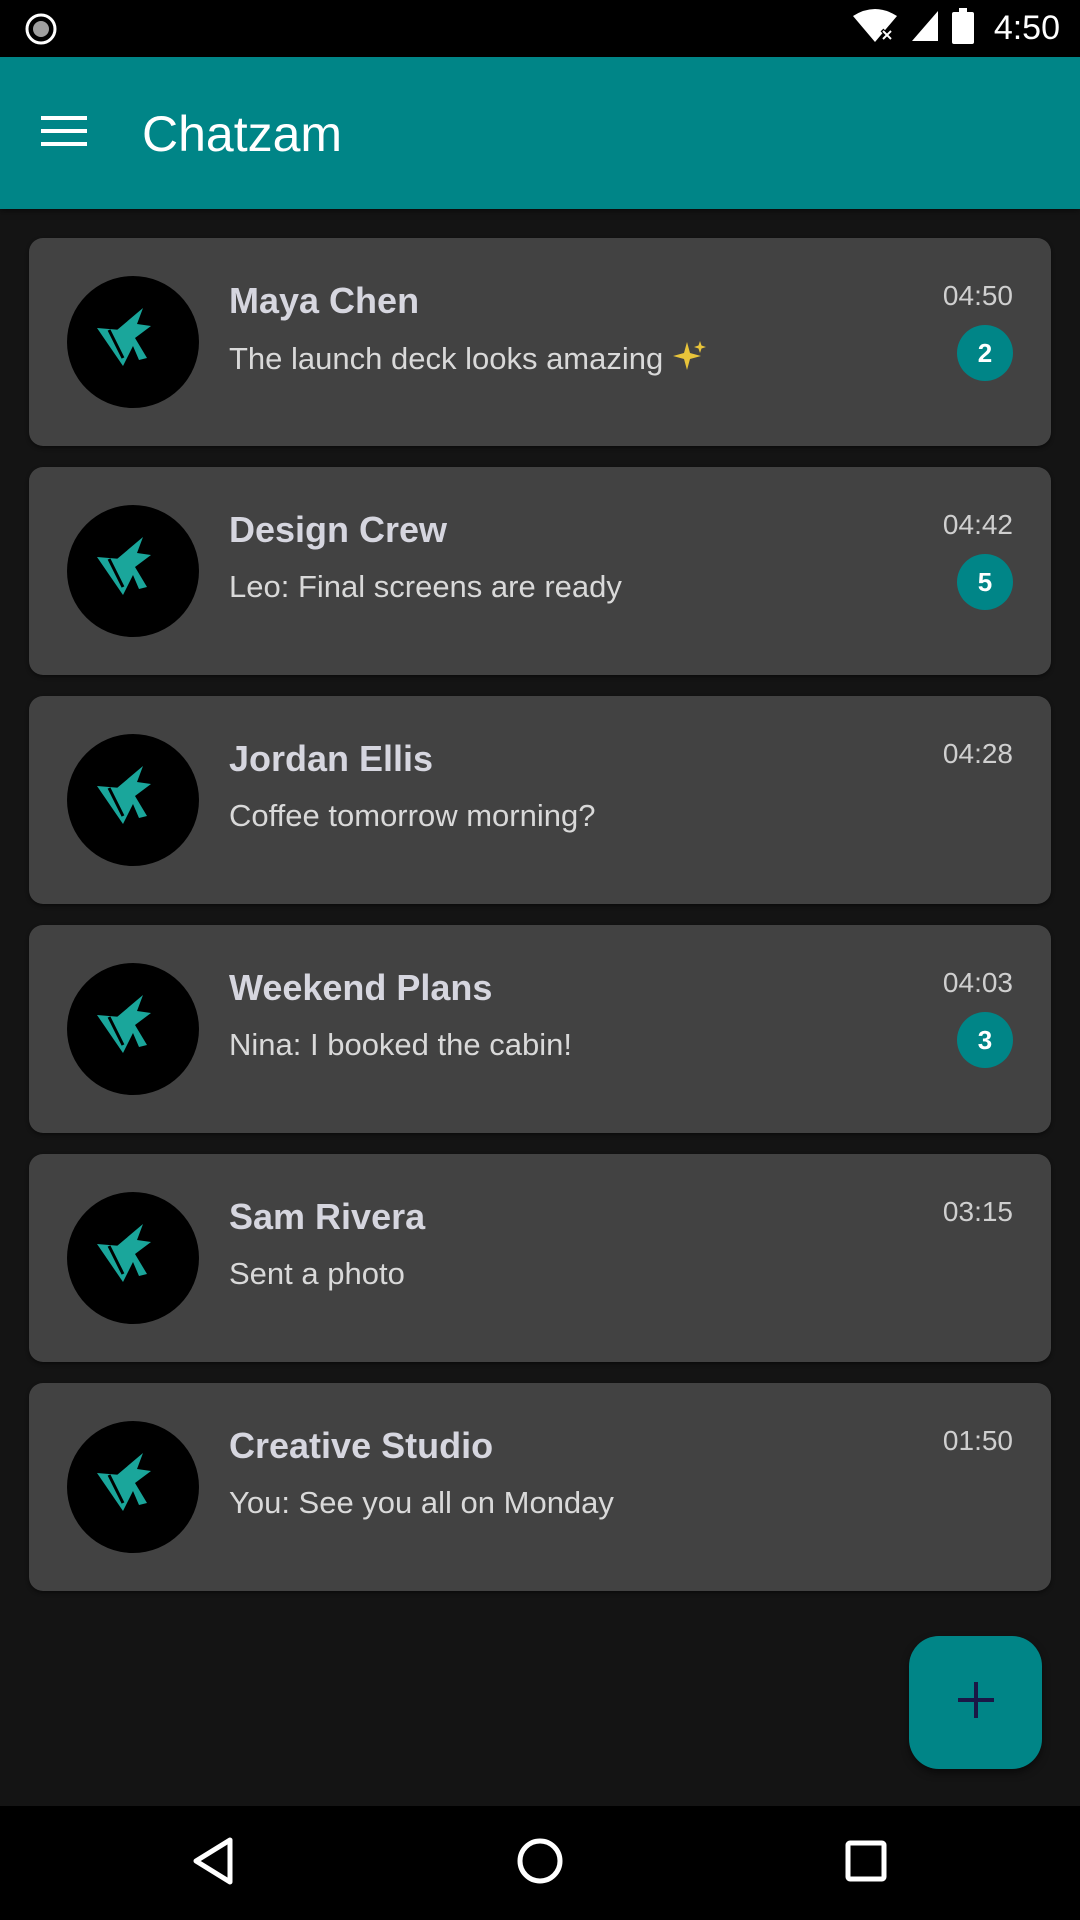  I want to click on new-chat-fab, so click(975, 1702).